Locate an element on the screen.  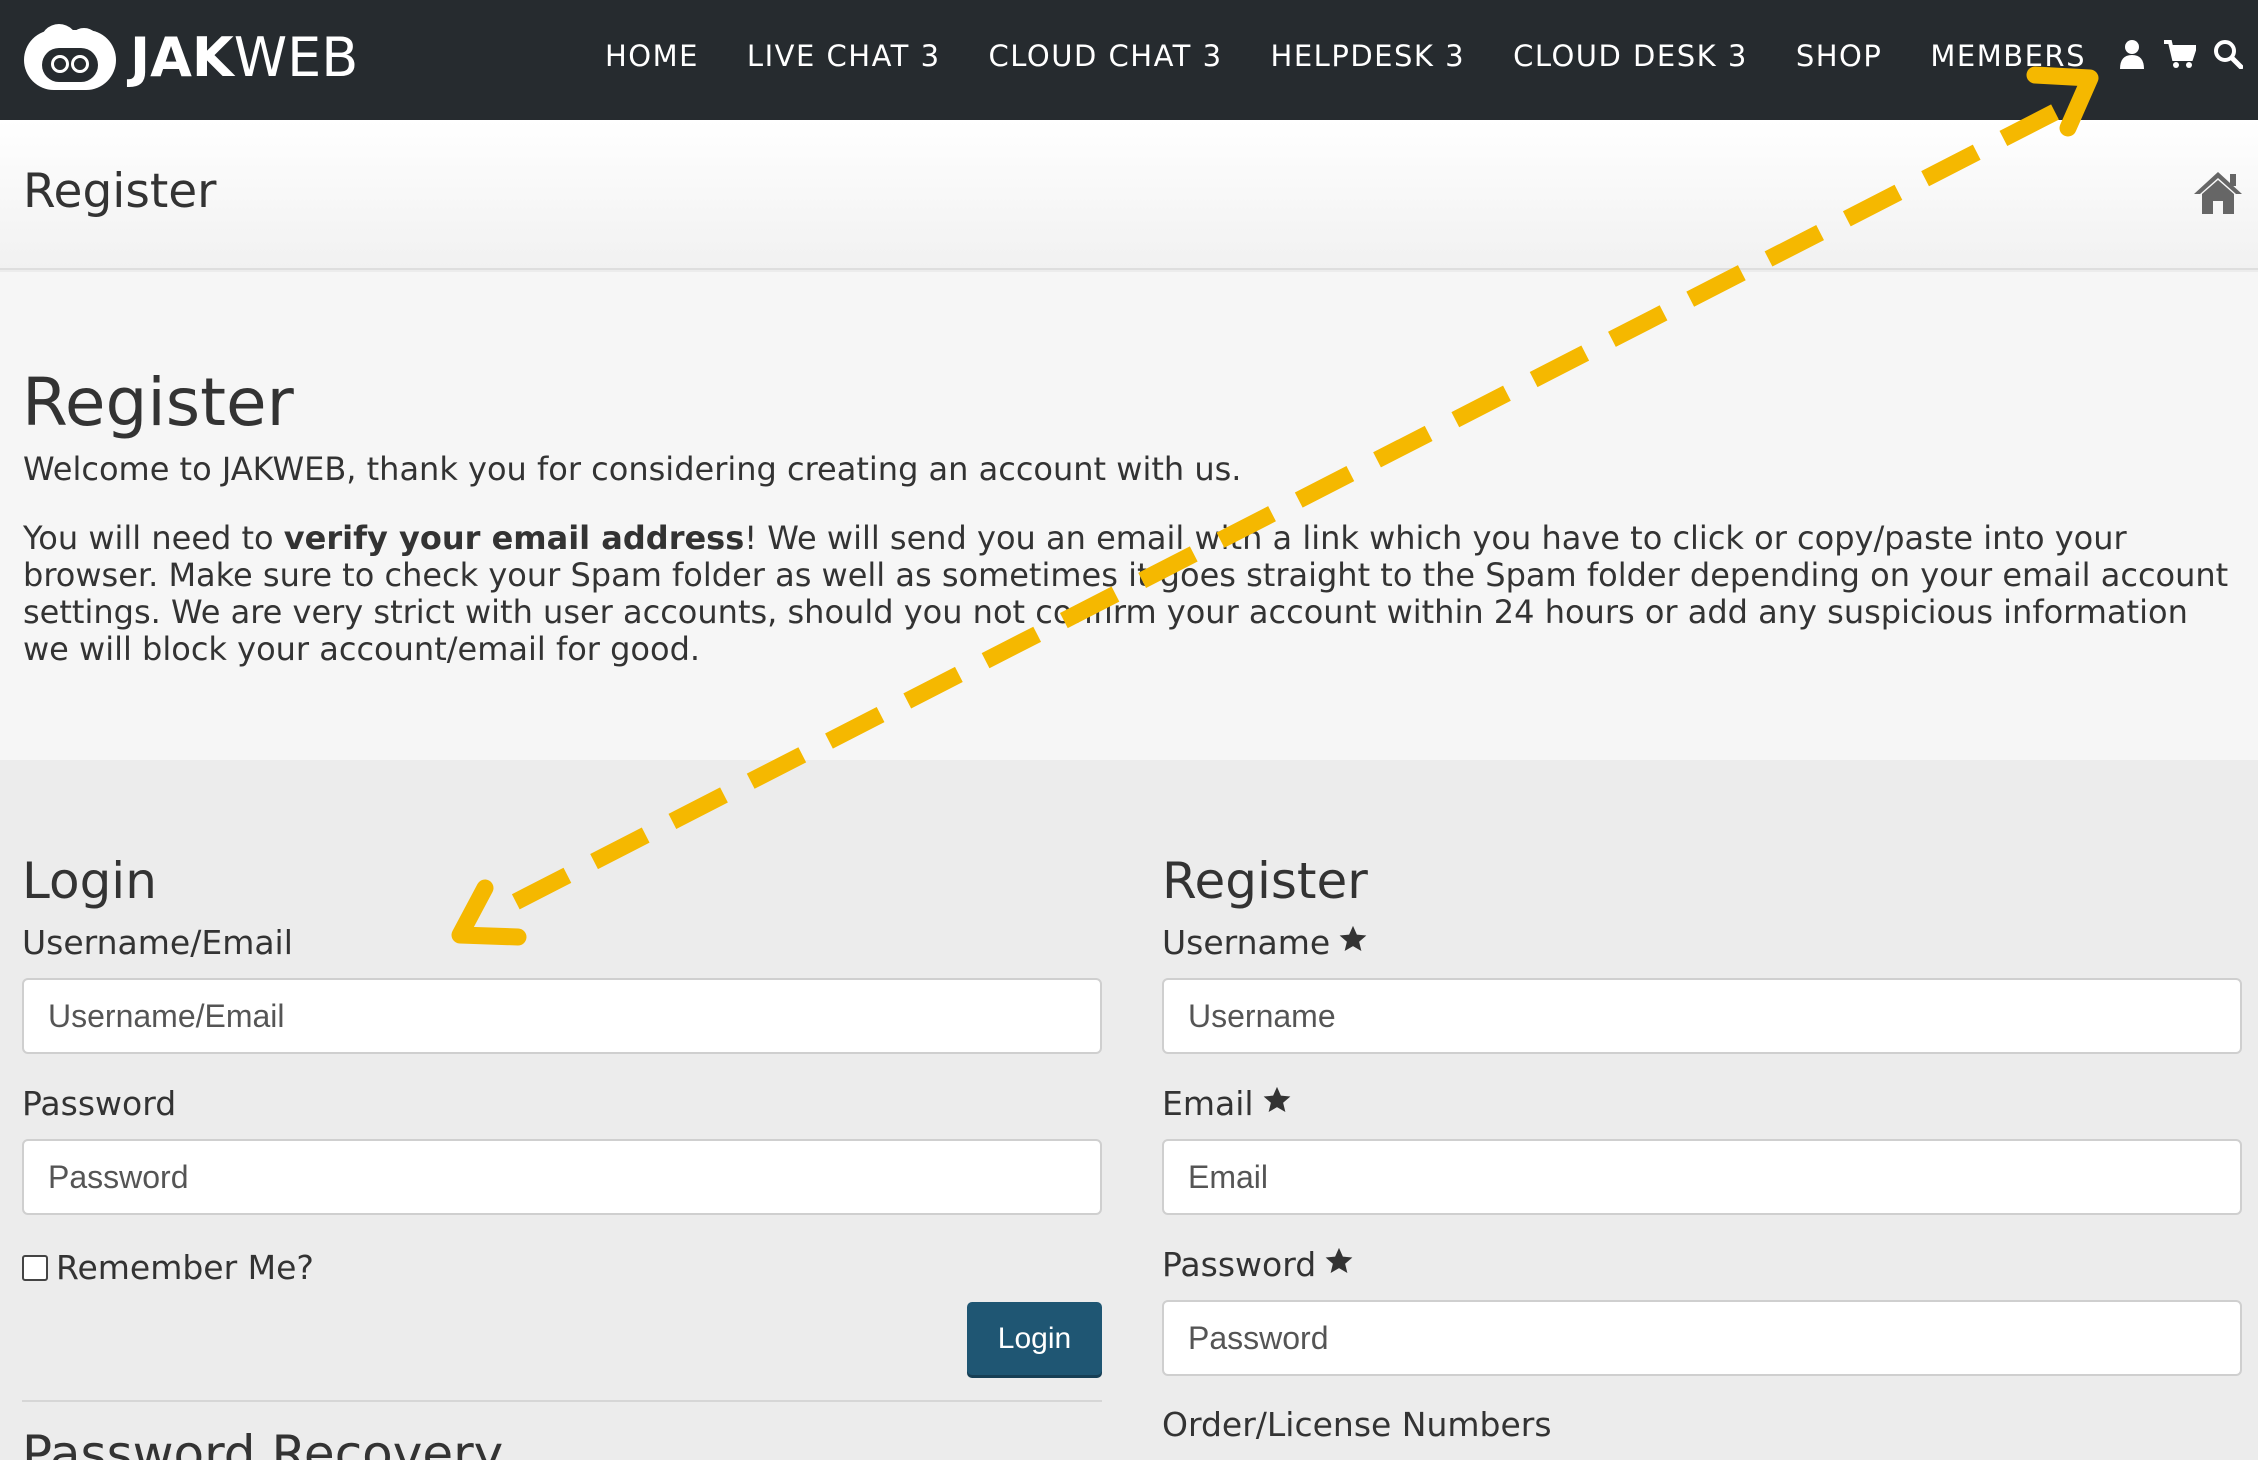
nav-helpdesk: HELPDESK 3 is located at coordinates (1368, 56).